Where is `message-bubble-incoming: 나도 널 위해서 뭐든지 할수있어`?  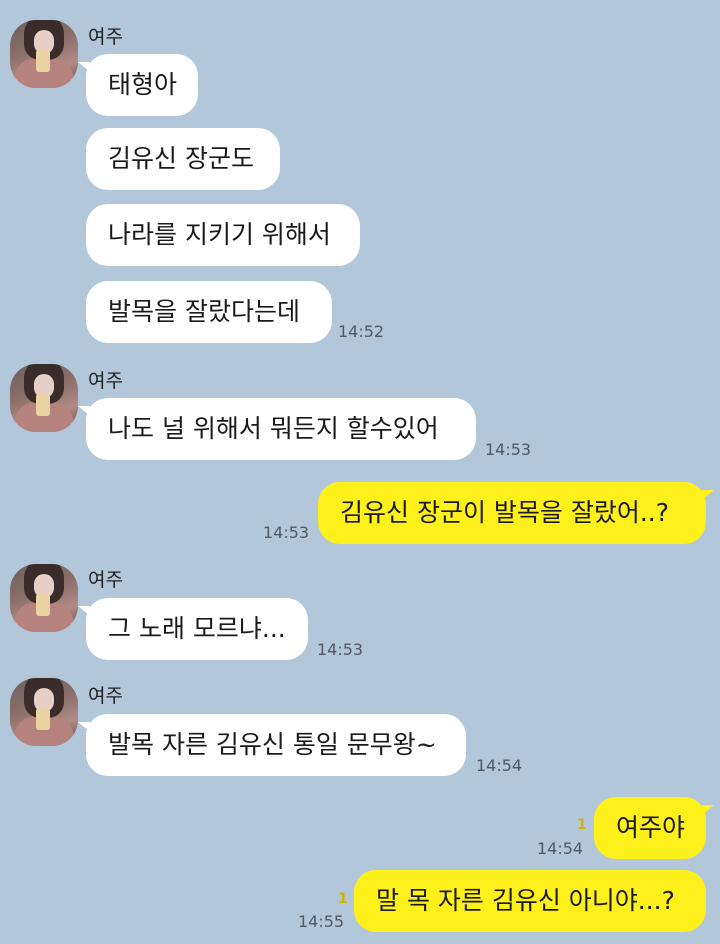 message-bubble-incoming: 나도 널 위해서 뭐든지 할수있어 is located at coordinates (277, 429).